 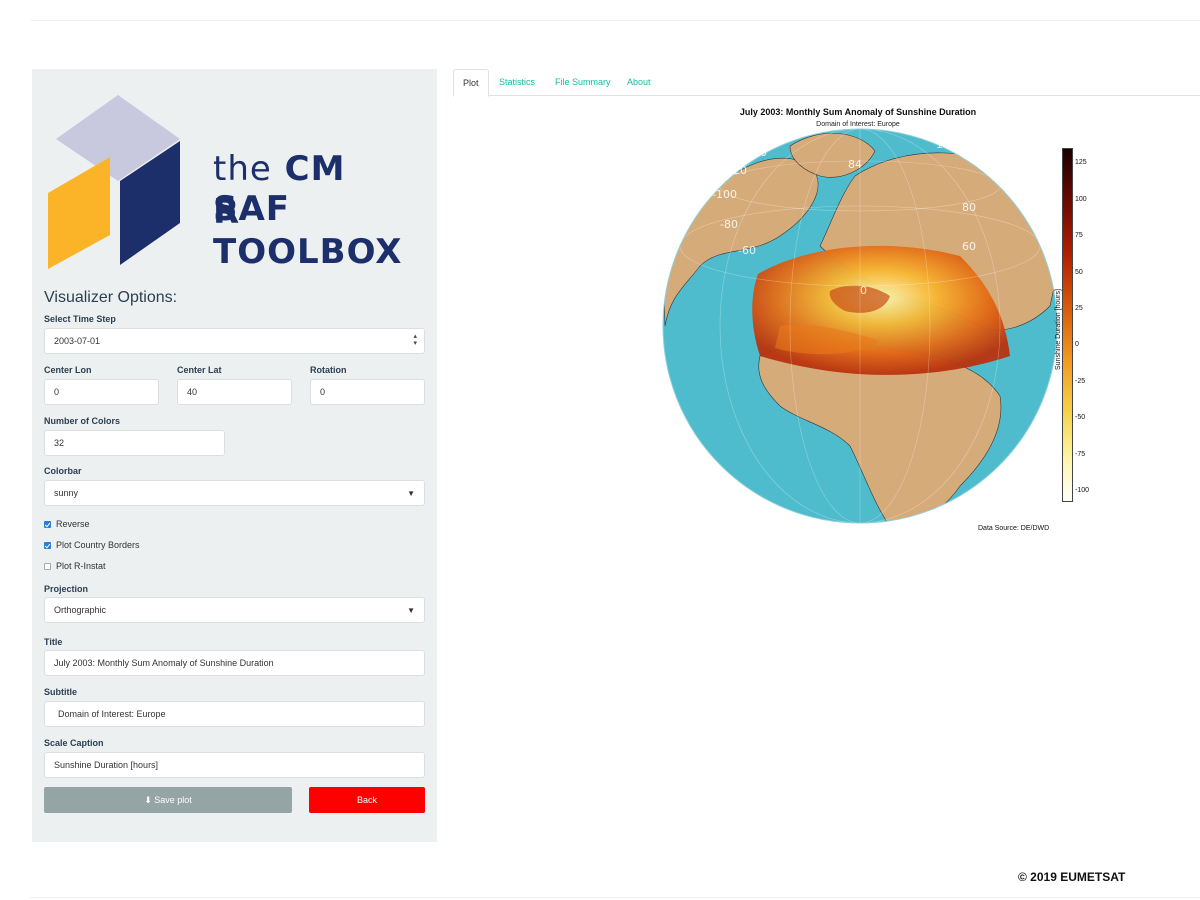 I want to click on cube-logo-icon, so click(x=114, y=182).